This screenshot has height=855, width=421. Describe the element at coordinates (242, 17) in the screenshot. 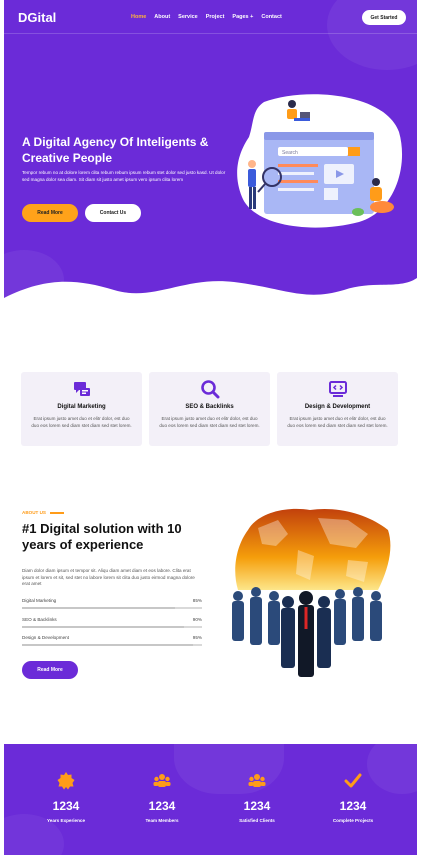

I see `nav-item-pages-dropdown: Pages +` at that location.